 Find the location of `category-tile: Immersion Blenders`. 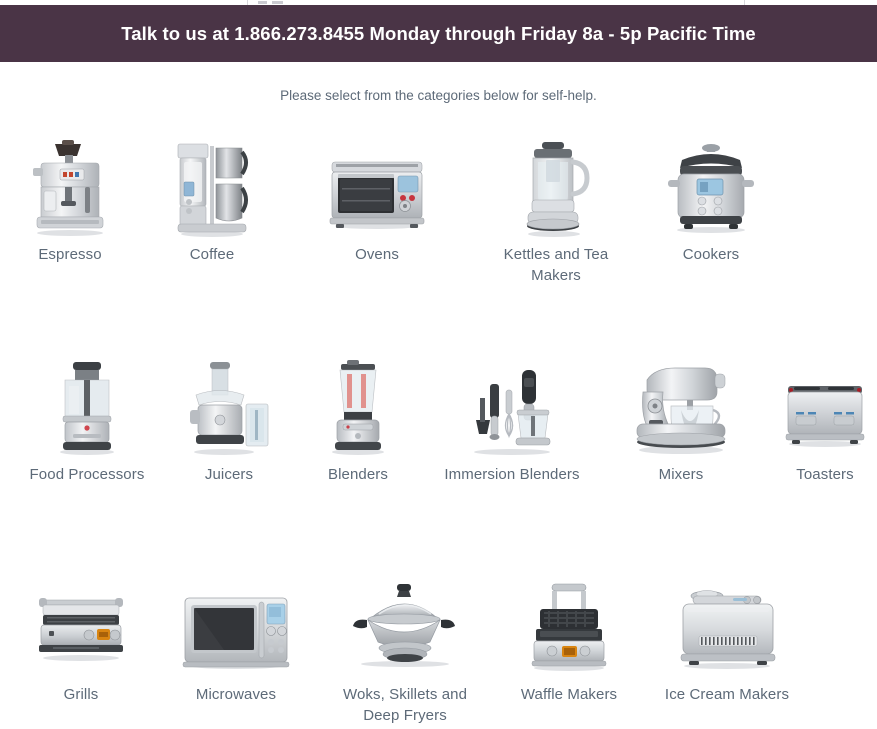

category-tile: Immersion Blenders is located at coordinates (512, 421).